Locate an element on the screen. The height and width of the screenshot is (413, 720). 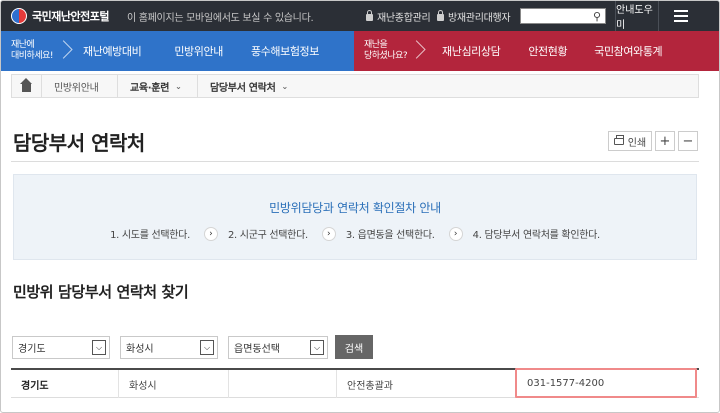
top-bar: 국민재난안전포털 이 홈페이지는 모바일에서도 보실 수 있습니다. is located at coordinates (360, 16).